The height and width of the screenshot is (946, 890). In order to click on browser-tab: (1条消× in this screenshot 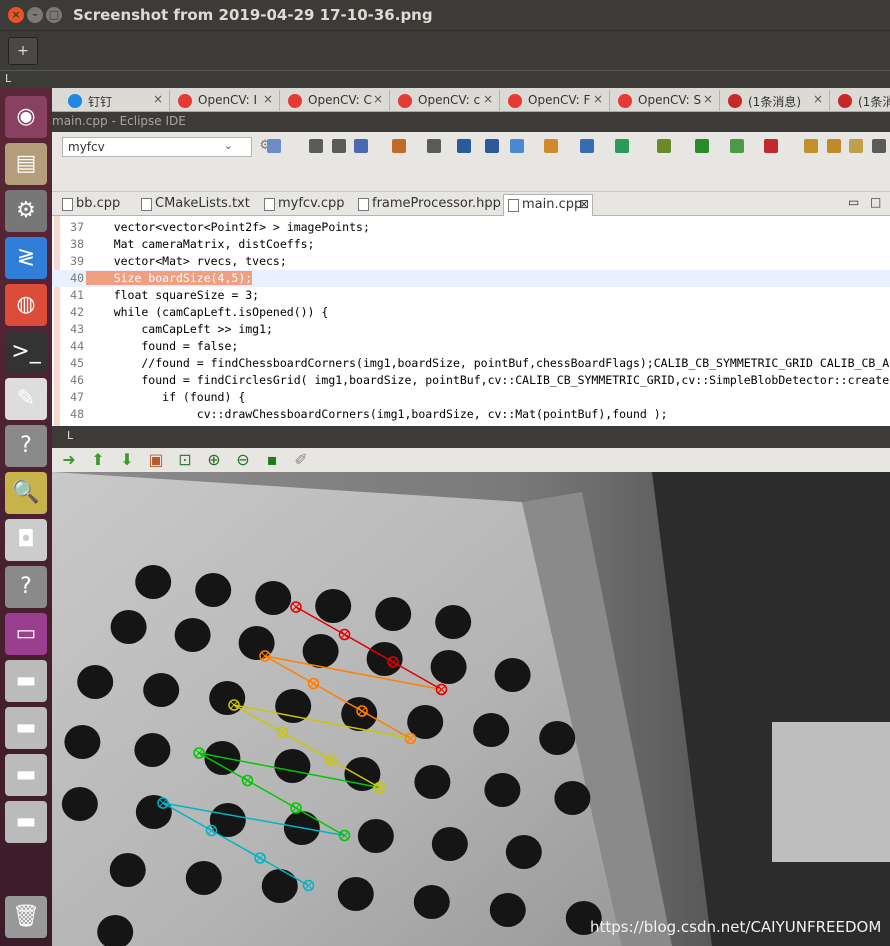, I will do `click(861, 101)`.